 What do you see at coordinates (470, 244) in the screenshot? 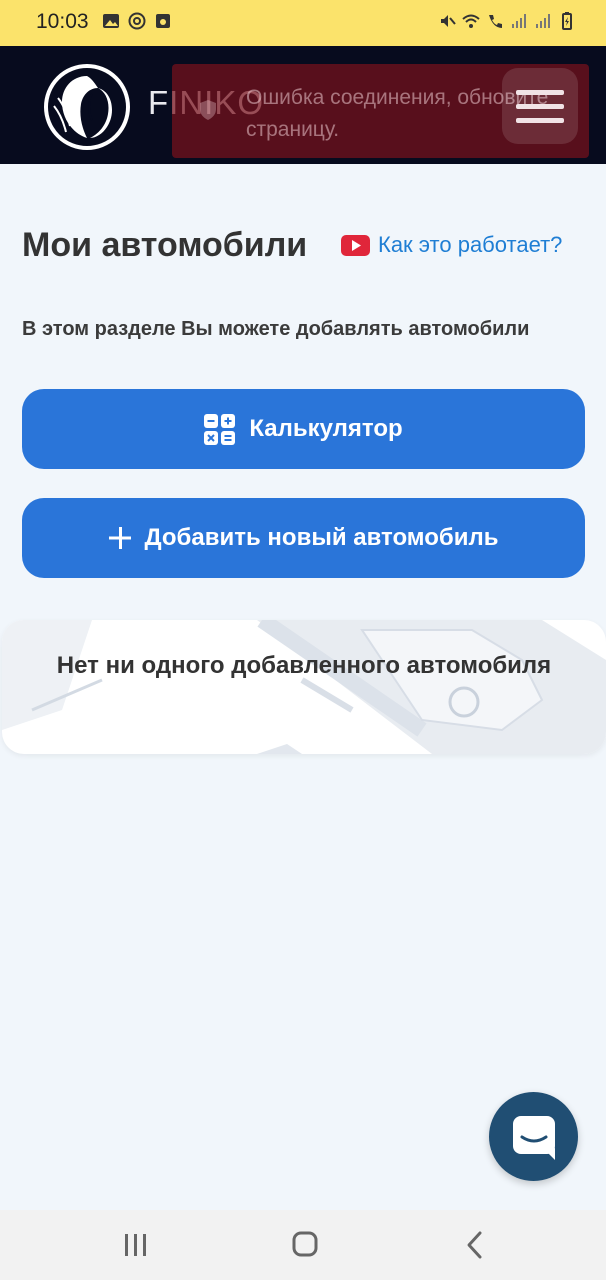
I see `how-it-works-label: Как это работает?` at bounding box center [470, 244].